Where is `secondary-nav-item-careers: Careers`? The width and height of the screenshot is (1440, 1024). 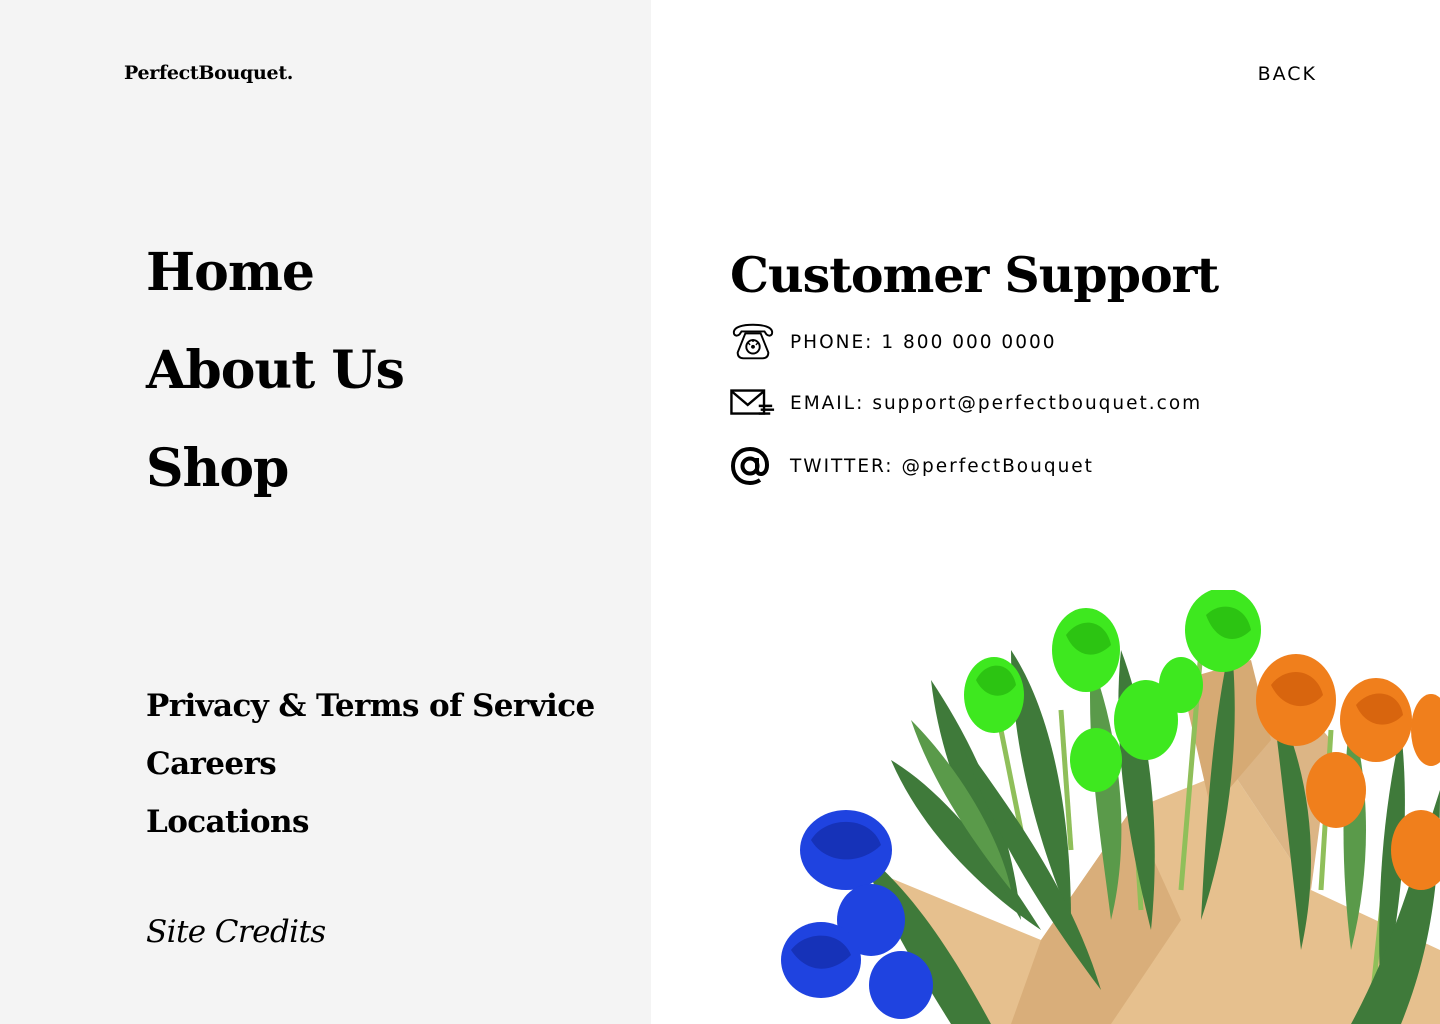
secondary-nav-item-careers: Careers is located at coordinates (370, 771).